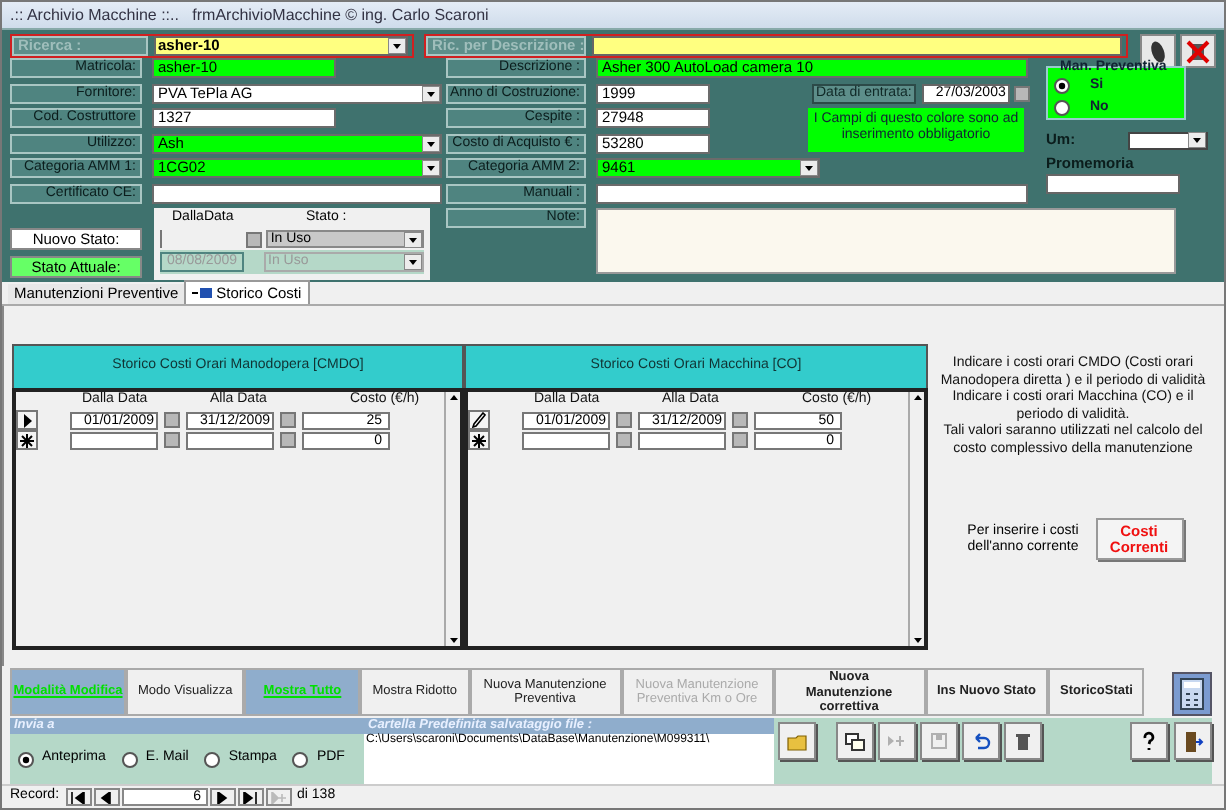 The width and height of the screenshot is (1226, 810). Describe the element at coordinates (1158, 51) in the screenshot. I see `mouse-icon` at that location.